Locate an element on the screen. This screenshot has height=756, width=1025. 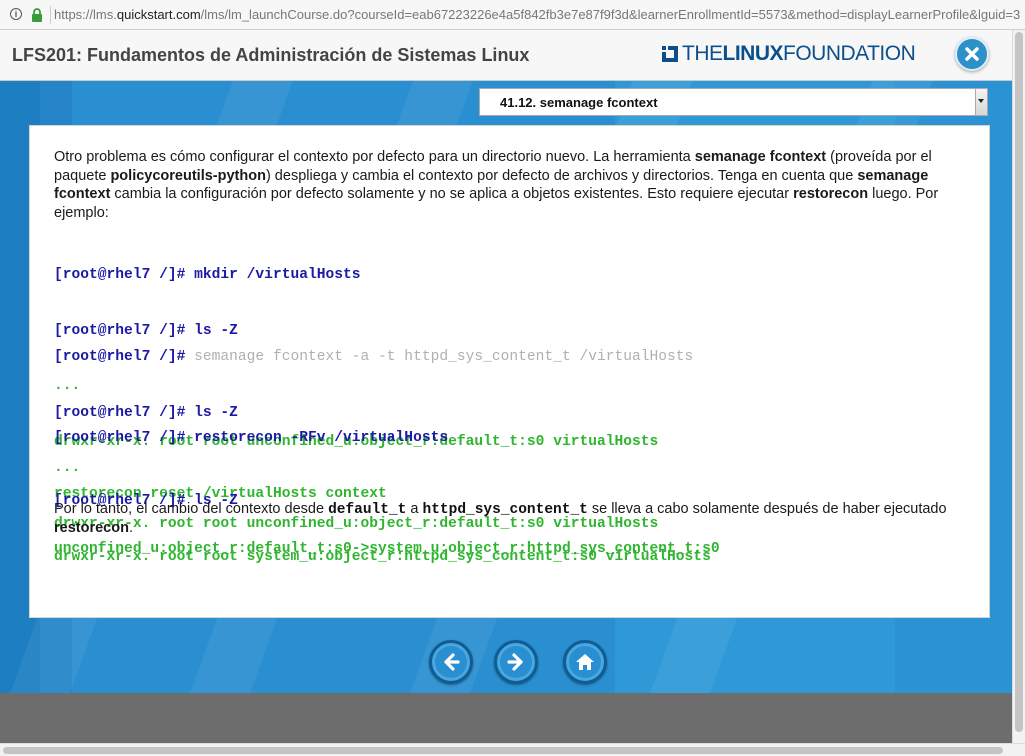
address-separator is located at coordinates (50, 15).